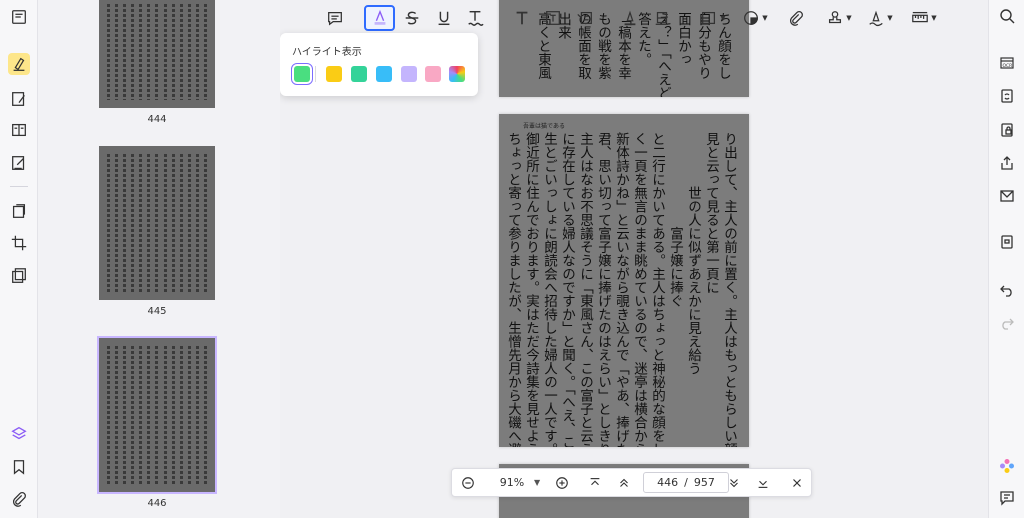  I want to click on swatch-divider, so click(315, 74).